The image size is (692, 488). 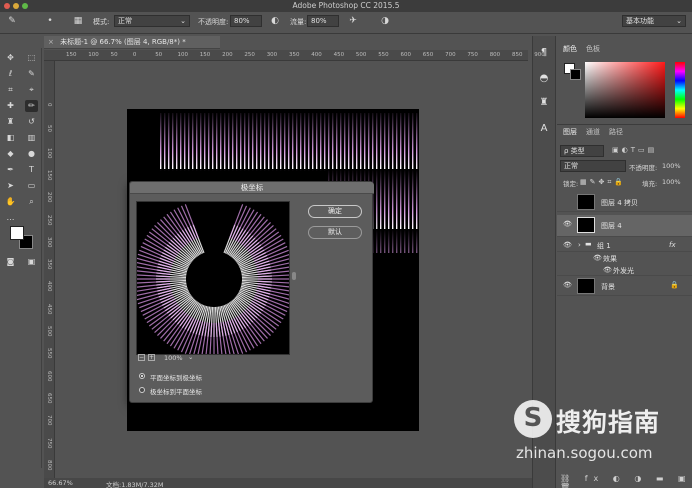 I want to click on layer-opacity-value: 100%, so click(x=671, y=166).